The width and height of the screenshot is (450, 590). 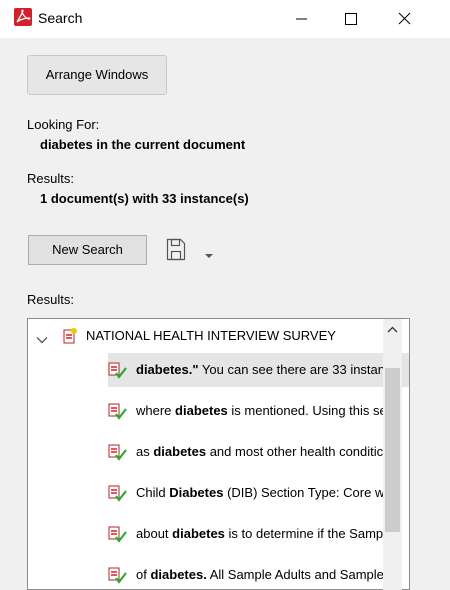 What do you see at coordinates (143, 574) in the screenshot?
I see `result-text-before: of` at bounding box center [143, 574].